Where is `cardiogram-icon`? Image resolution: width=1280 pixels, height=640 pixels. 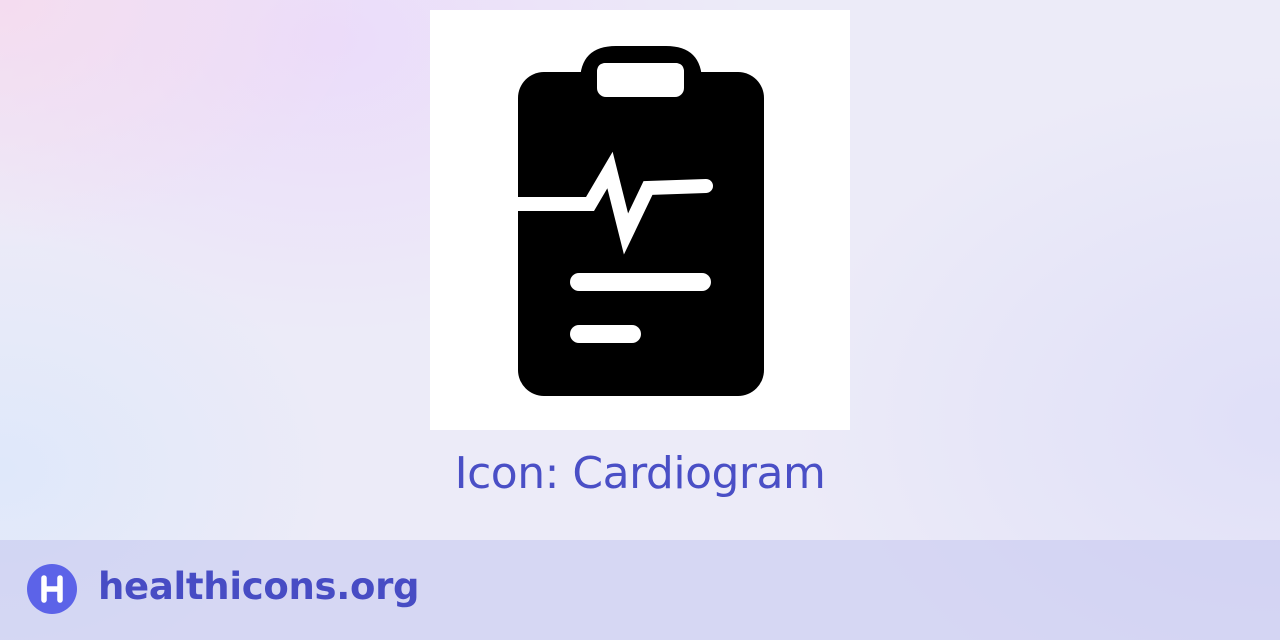 cardiogram-icon is located at coordinates (627, 221).